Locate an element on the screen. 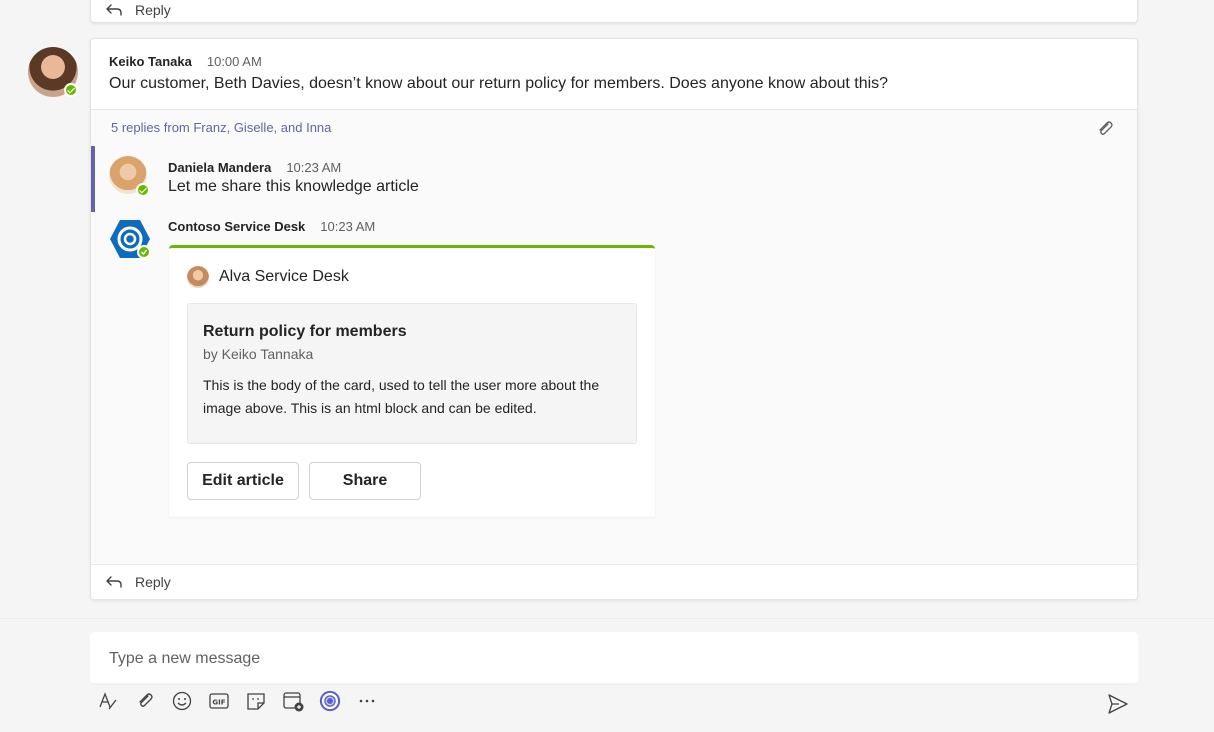  avatar-keiko-tanaka is located at coordinates (53, 72).